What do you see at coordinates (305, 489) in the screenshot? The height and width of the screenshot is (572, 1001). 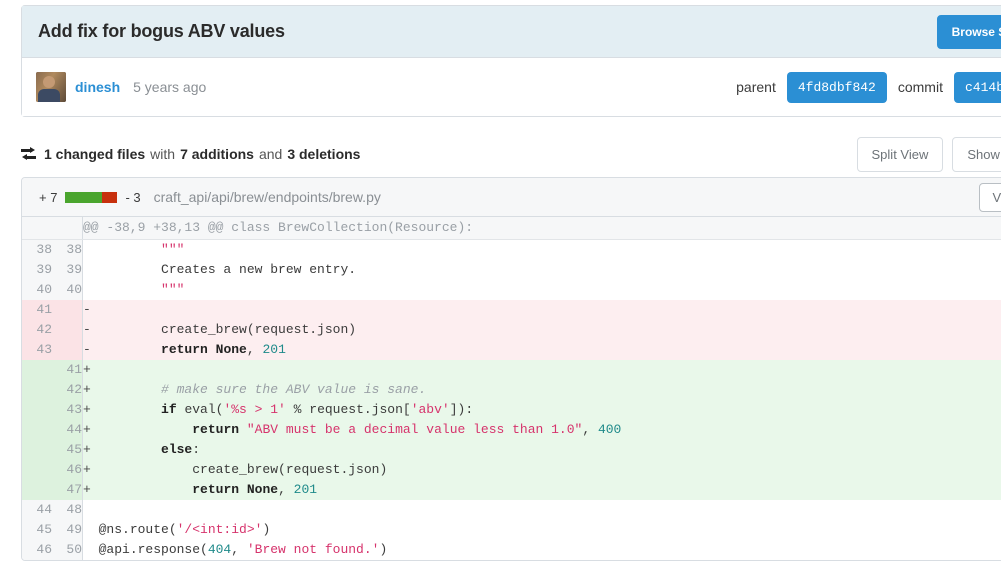 I see `code-token: 201` at bounding box center [305, 489].